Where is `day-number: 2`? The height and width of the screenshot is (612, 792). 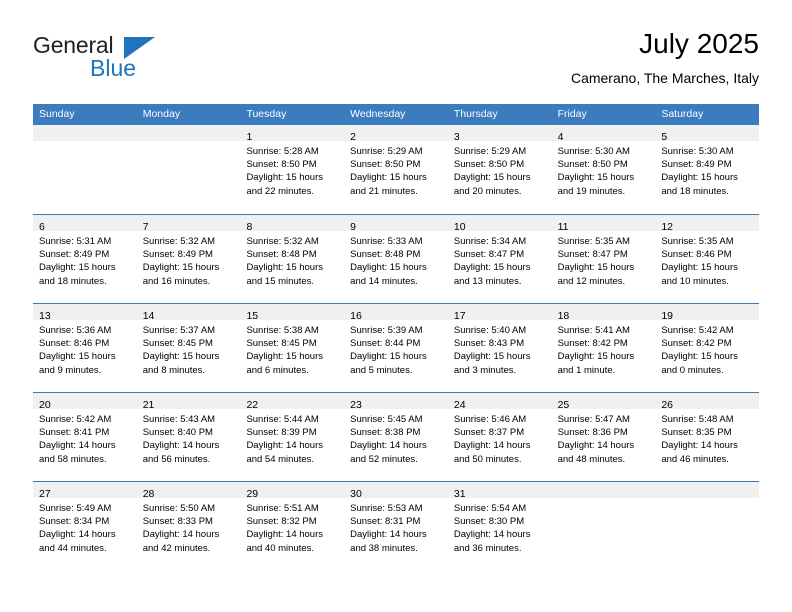
day-number: 2 is located at coordinates (353, 137).